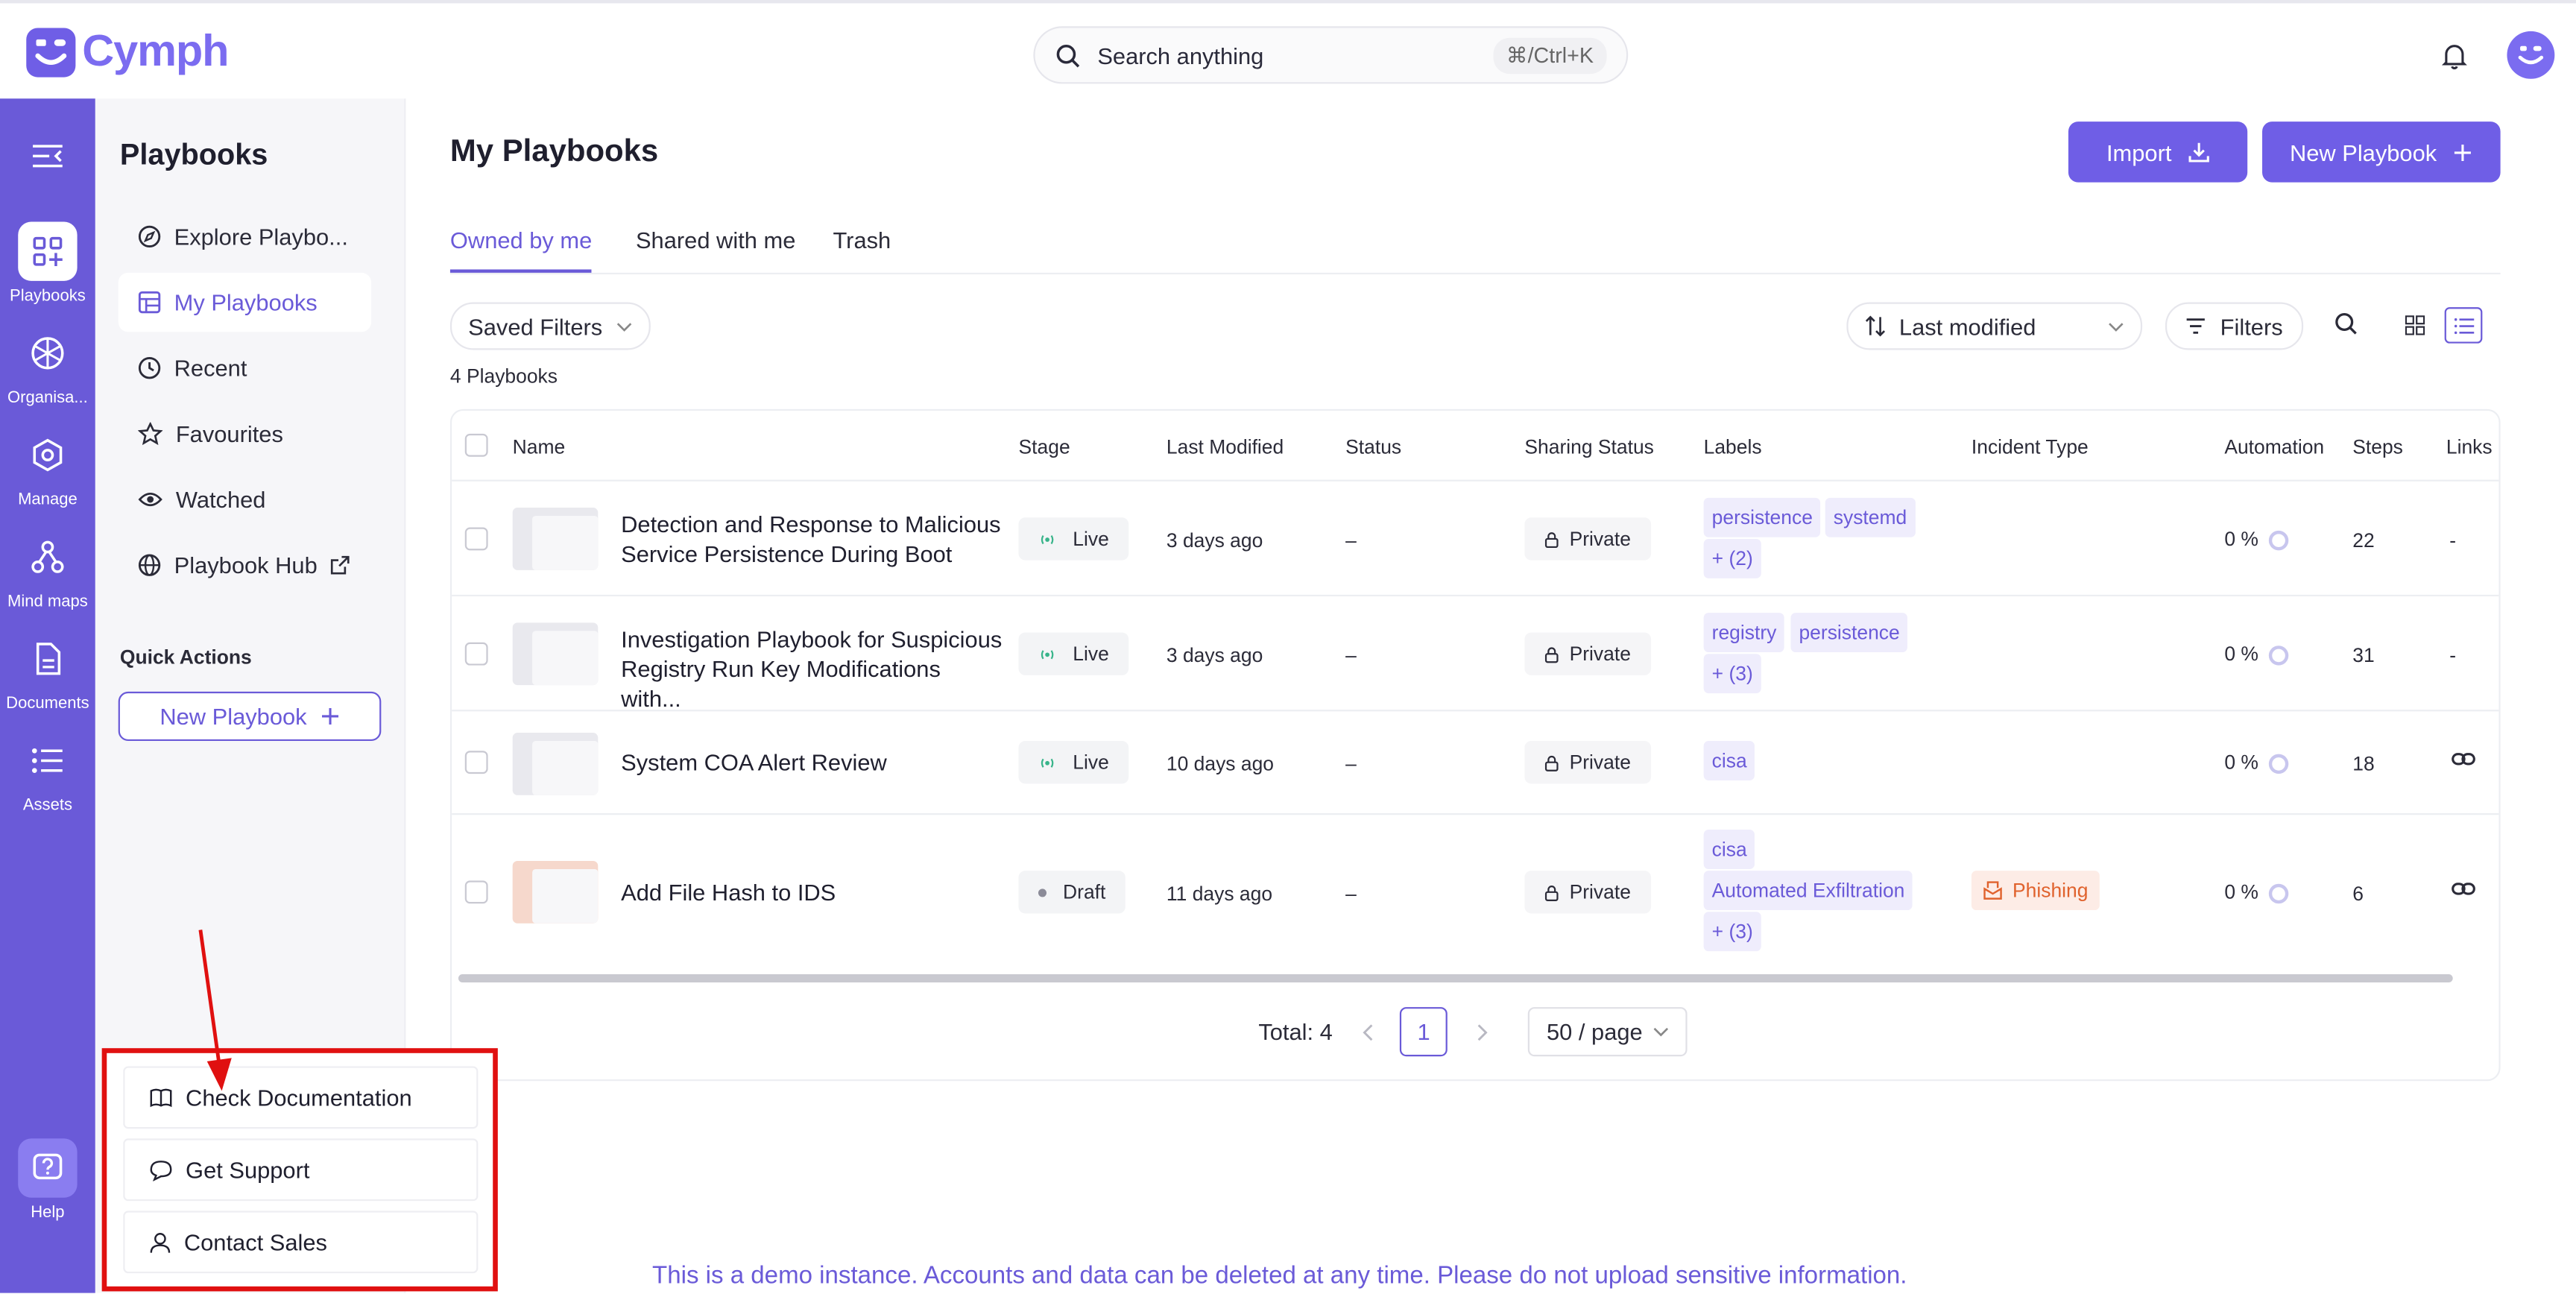  I want to click on prev-page-icon, so click(1368, 1032).